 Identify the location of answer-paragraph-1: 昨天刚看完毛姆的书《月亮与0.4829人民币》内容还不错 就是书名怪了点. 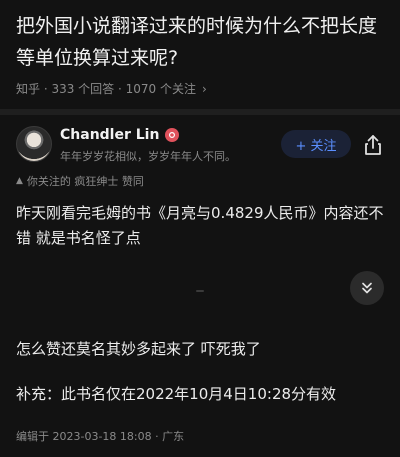
(200, 225).